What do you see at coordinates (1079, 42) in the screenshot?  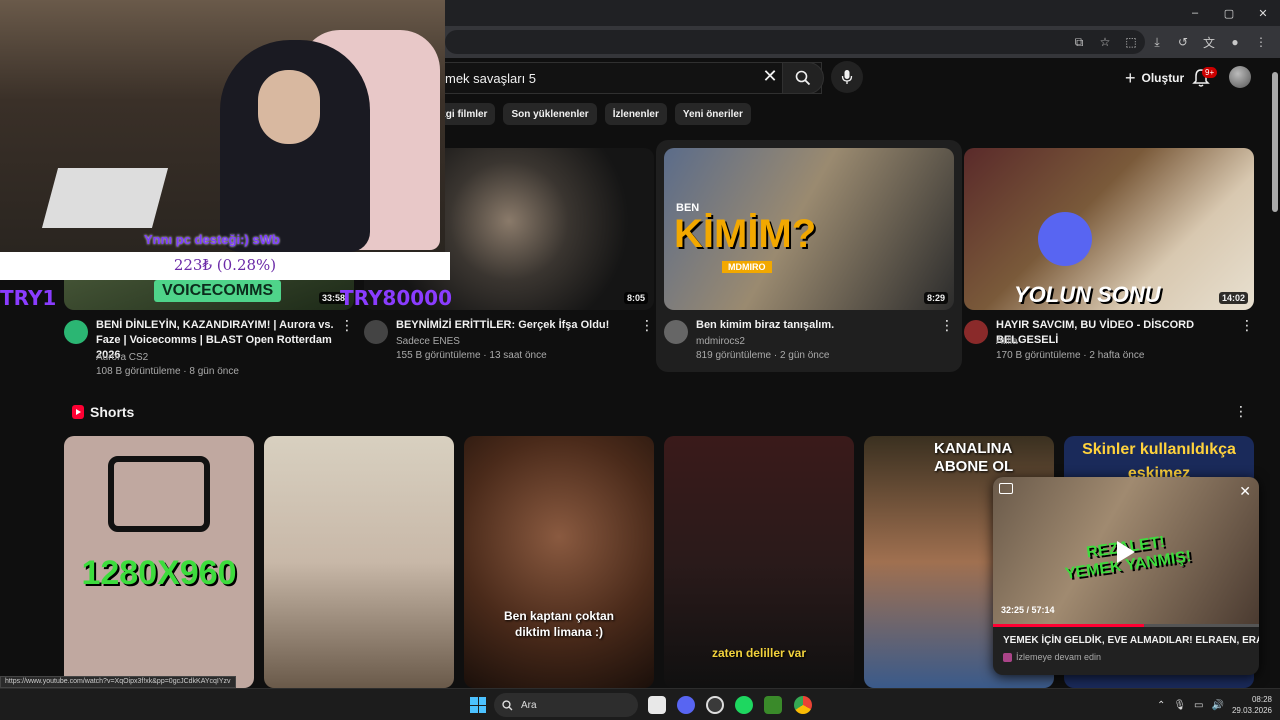 I see `install-app-icon: ⧉` at bounding box center [1079, 42].